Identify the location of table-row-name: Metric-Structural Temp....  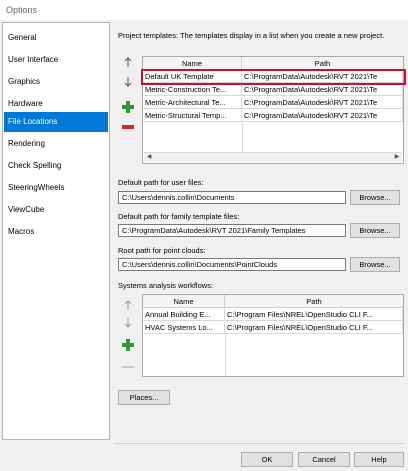
(192, 116).